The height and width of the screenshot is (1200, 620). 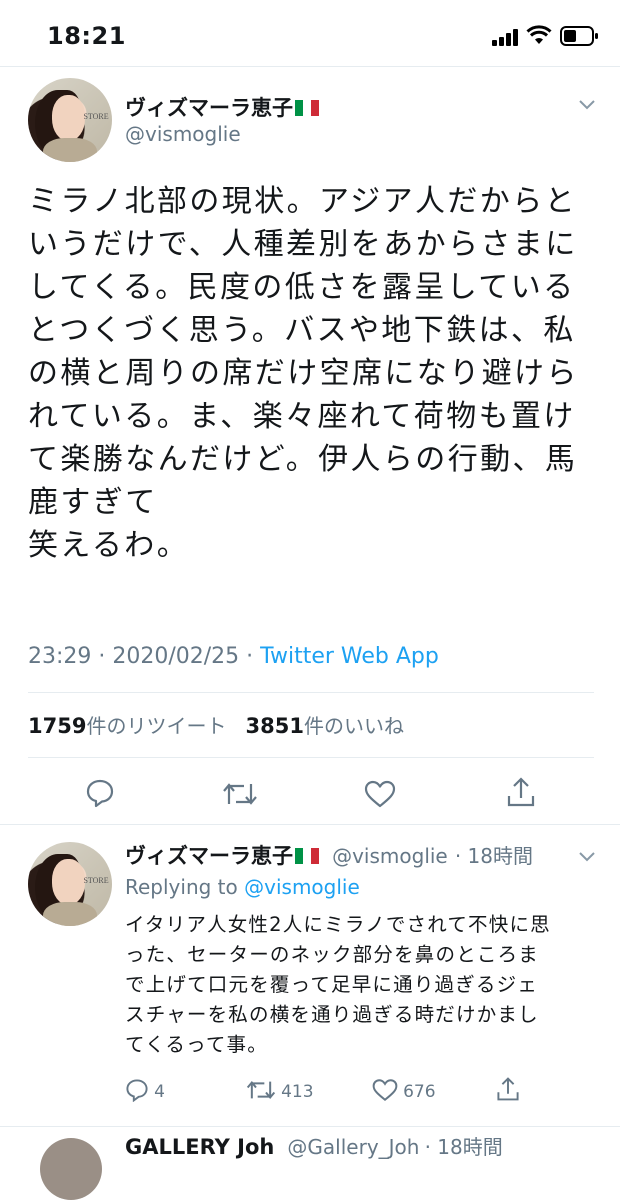 I want to click on next-timestamp: · 18時間, so click(x=464, y=1147).